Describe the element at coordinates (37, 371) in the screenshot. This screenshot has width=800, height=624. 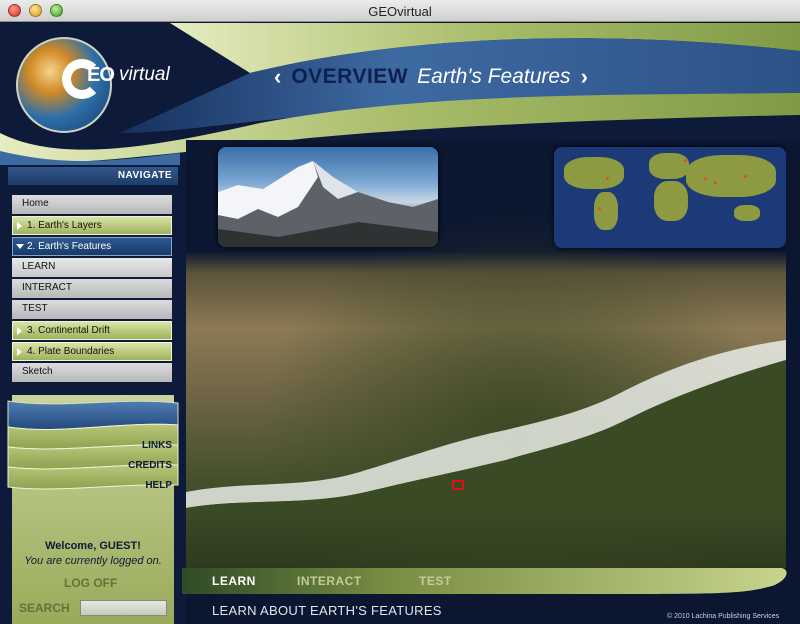
I see `nav-item-label: Sketch` at that location.